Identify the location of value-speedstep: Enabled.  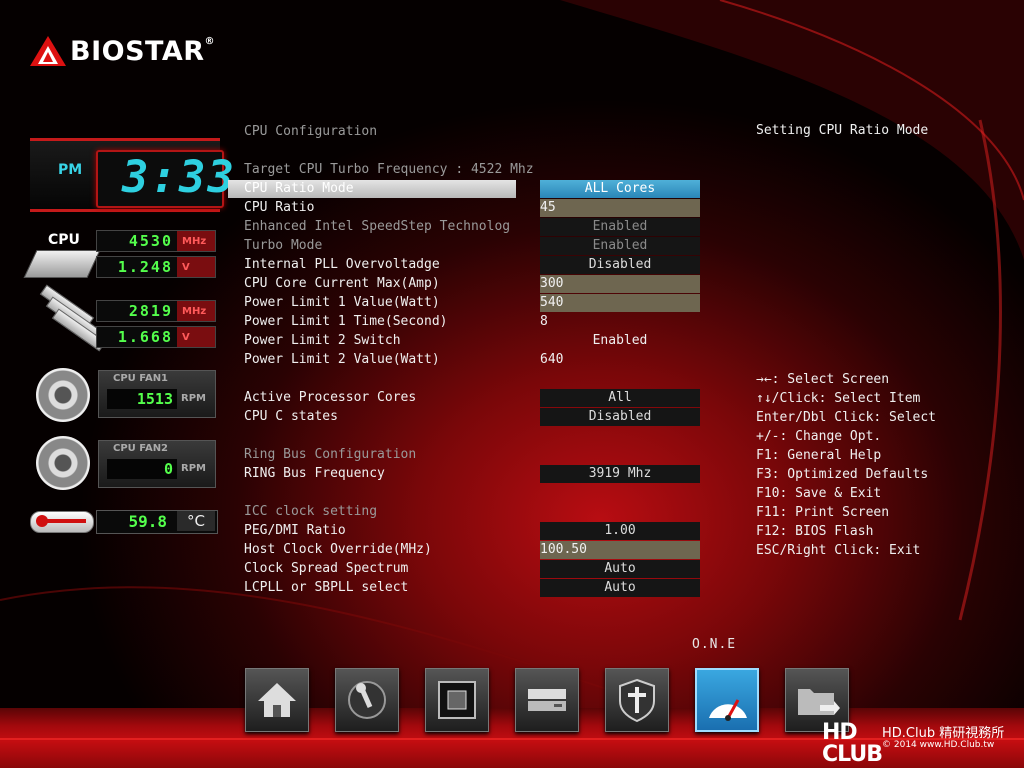
(620, 227).